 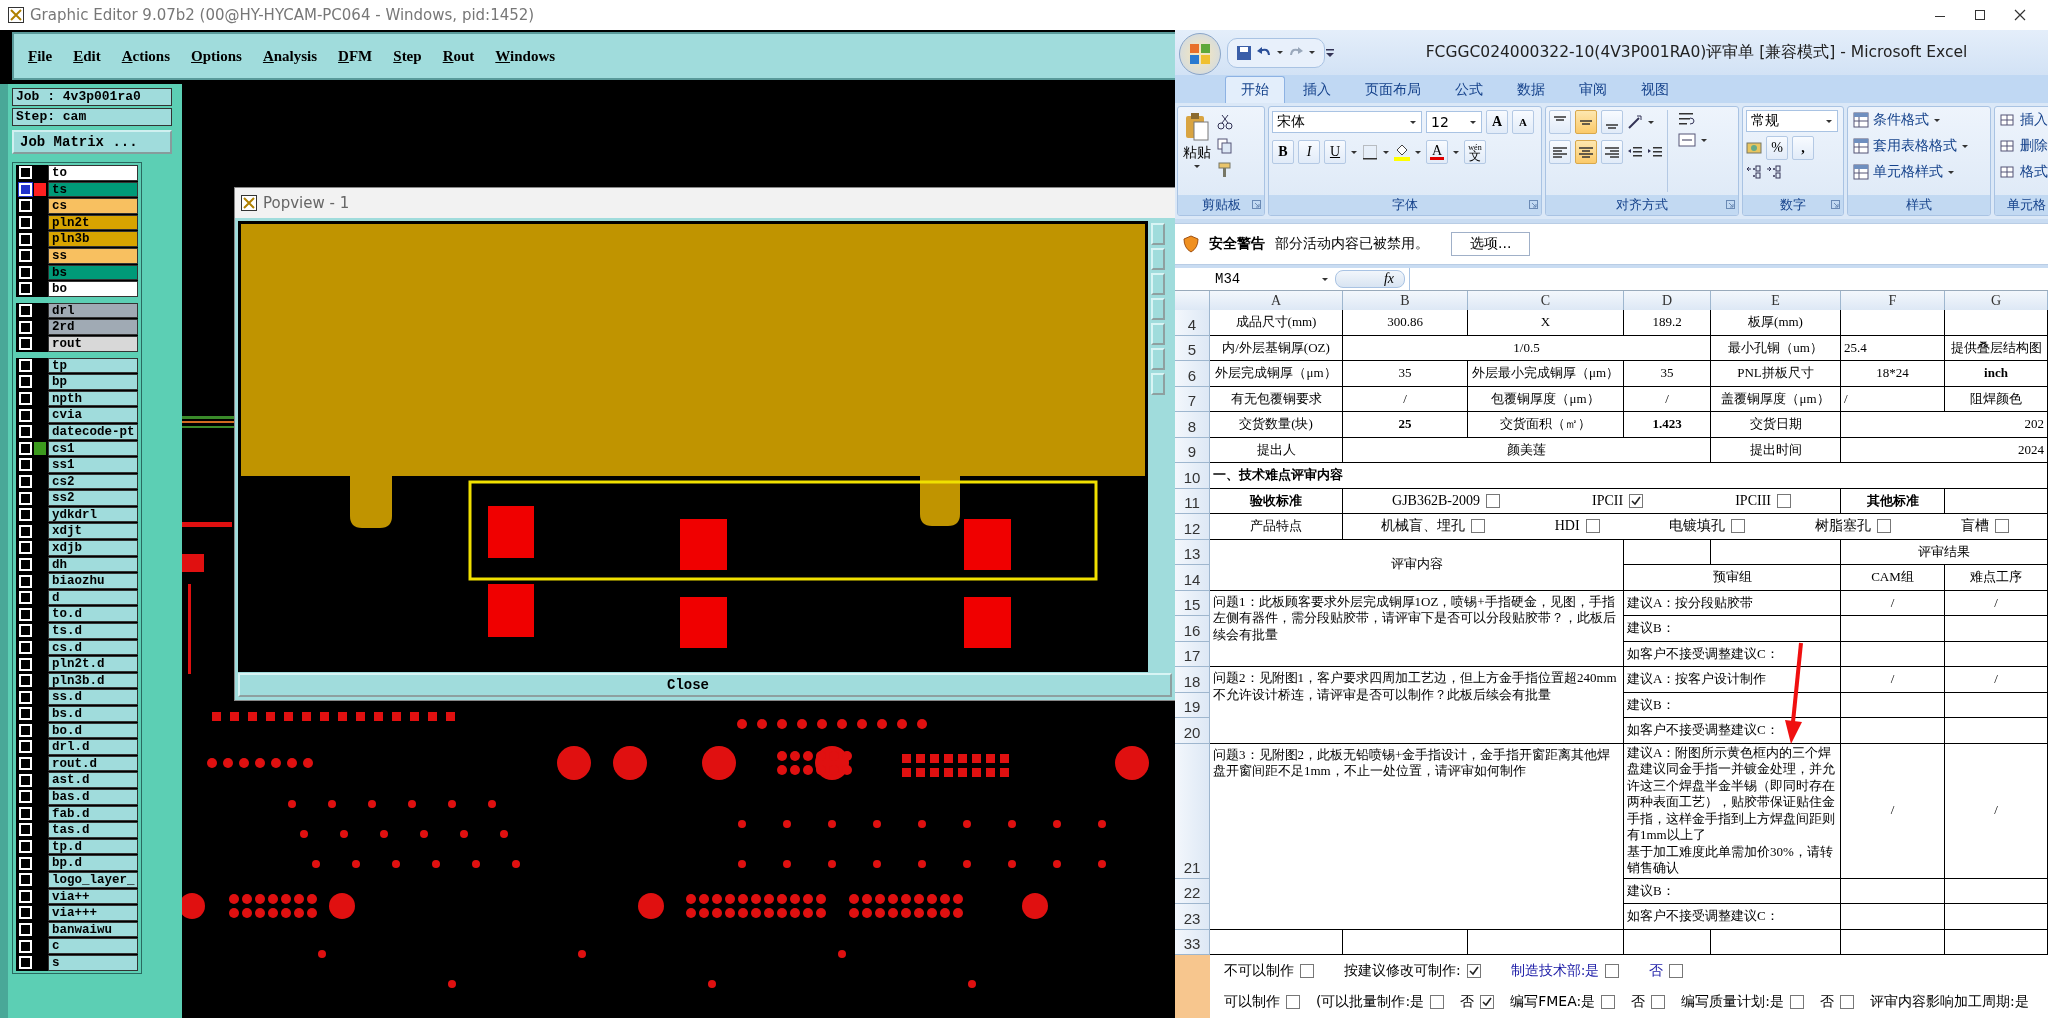 What do you see at coordinates (93, 614) in the screenshot?
I see `layer-name: to.d` at bounding box center [93, 614].